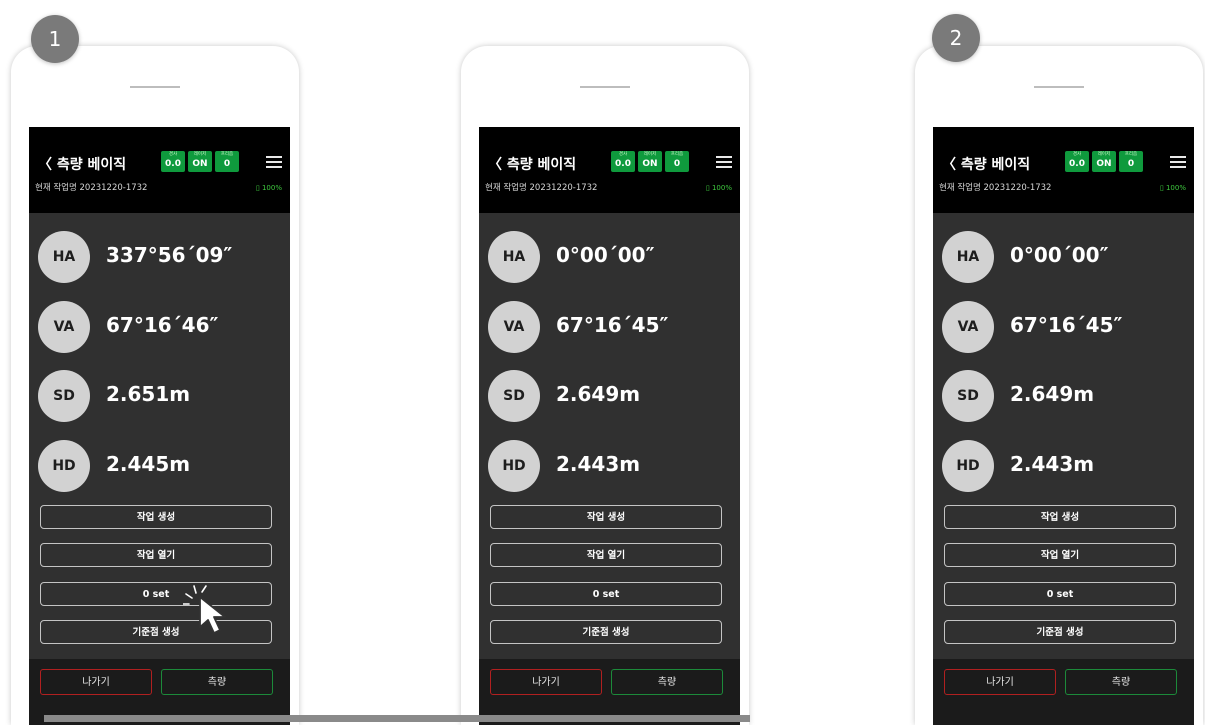  I want to click on reading-value: 2.651m, so click(148, 394).